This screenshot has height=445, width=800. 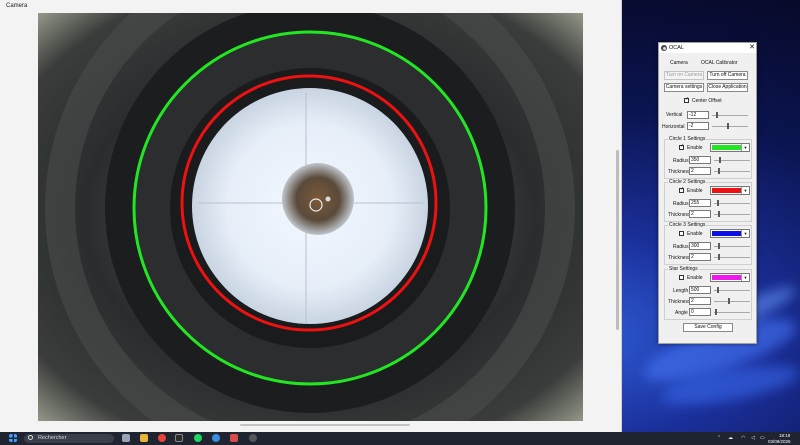 What do you see at coordinates (687, 182) in the screenshot?
I see `circle-2-settings-title: Circle 2 Settings` at bounding box center [687, 182].